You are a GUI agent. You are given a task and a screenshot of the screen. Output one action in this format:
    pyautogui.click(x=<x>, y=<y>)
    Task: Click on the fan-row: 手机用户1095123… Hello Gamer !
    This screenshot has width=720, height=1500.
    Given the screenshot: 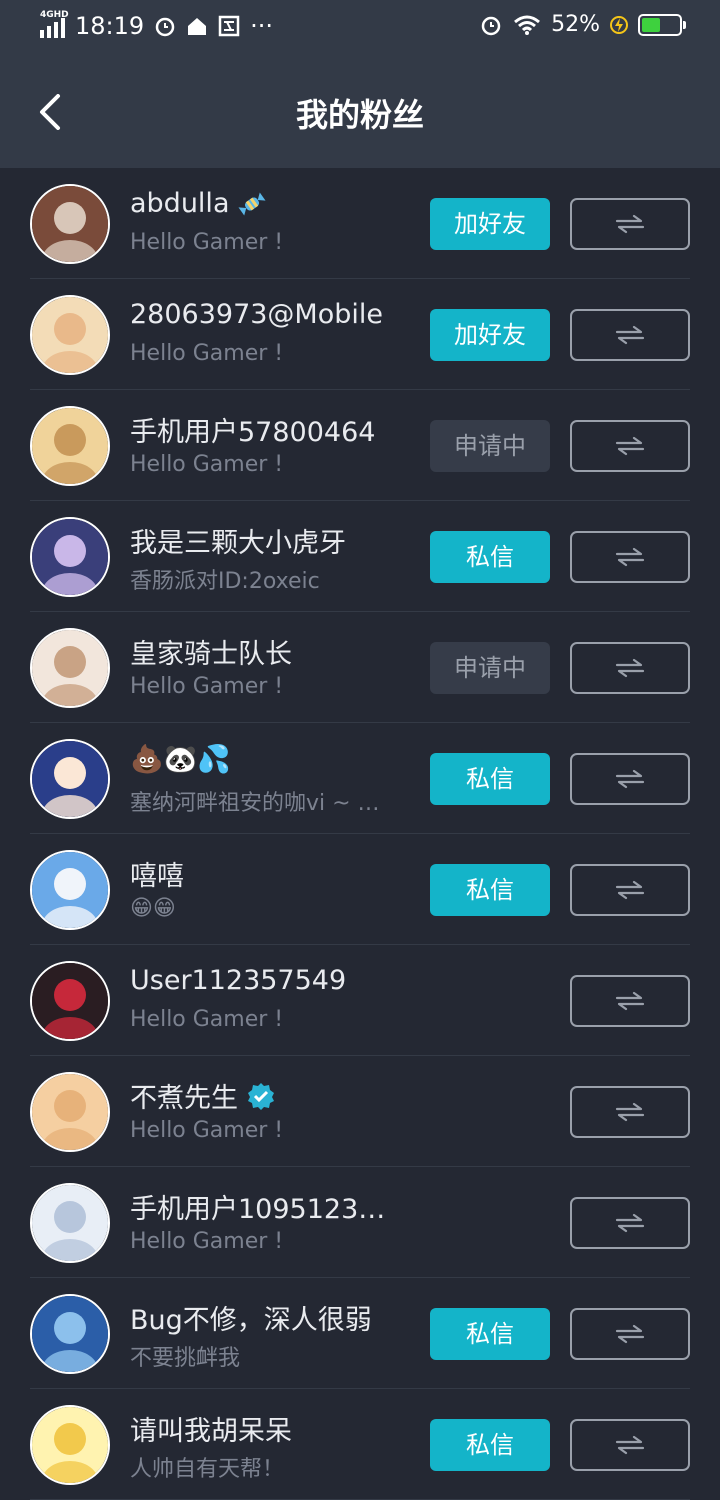 What is the action you would take?
    pyautogui.click(x=360, y=1222)
    